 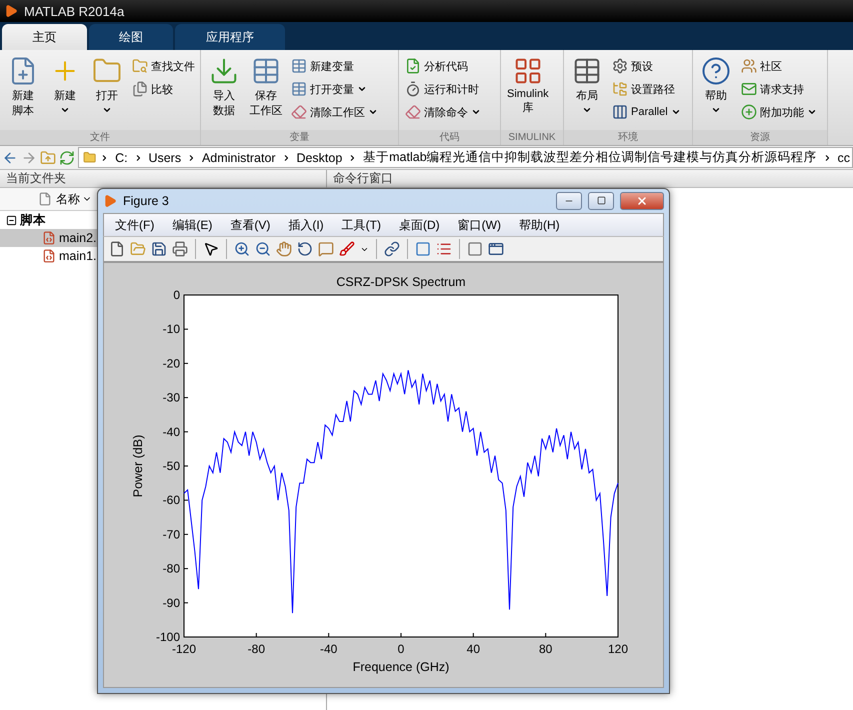 I want to click on ribbon-button: 设置路径, so click(x=646, y=89).